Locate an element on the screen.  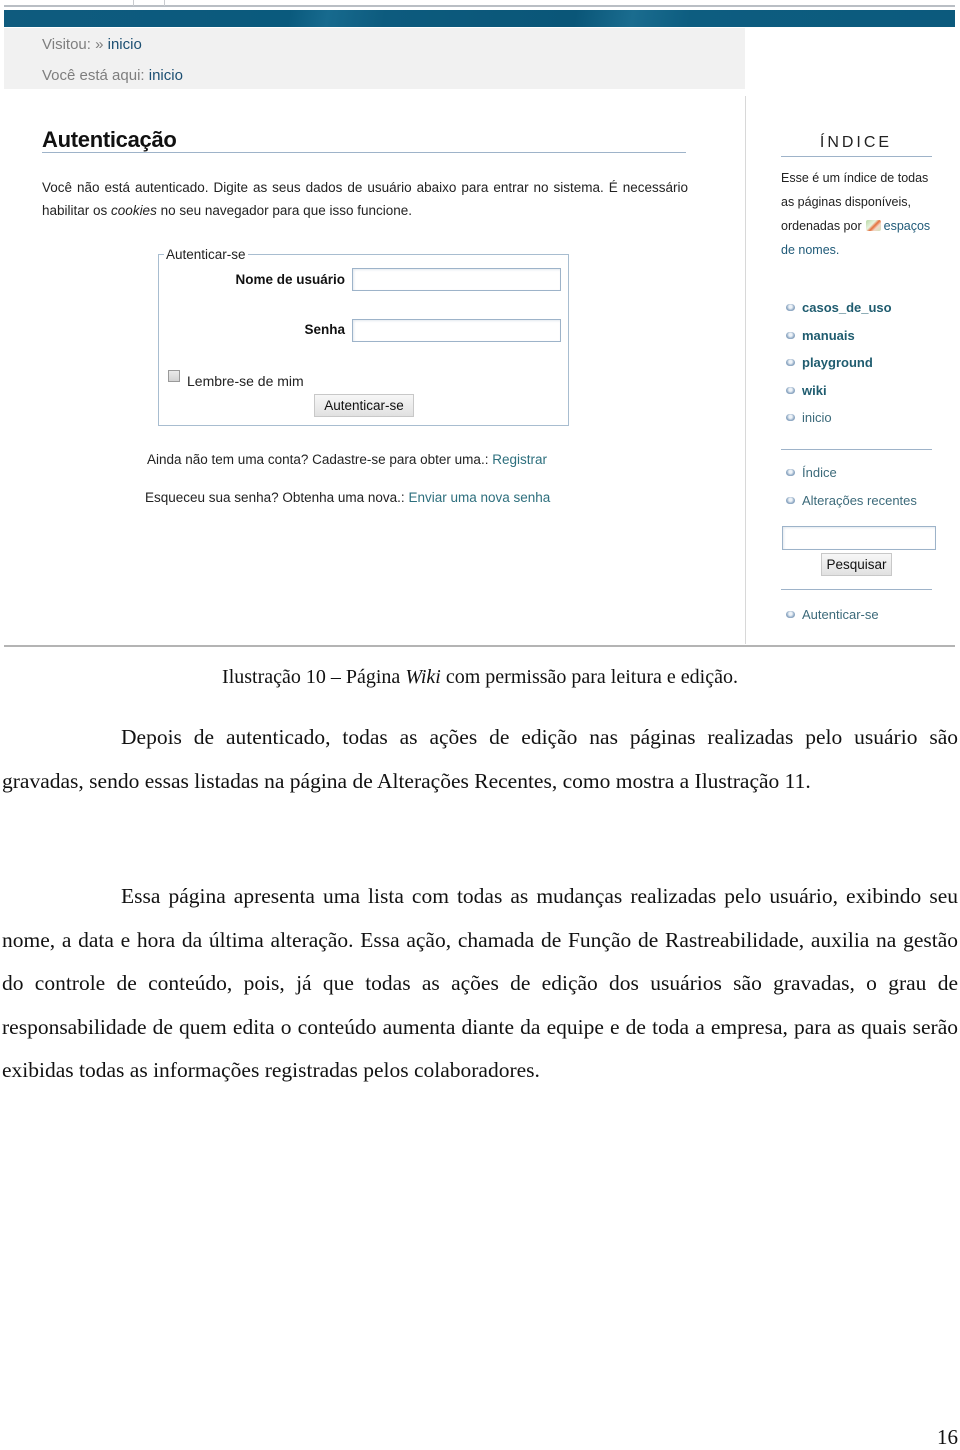
search-input is located at coordinates (859, 538).